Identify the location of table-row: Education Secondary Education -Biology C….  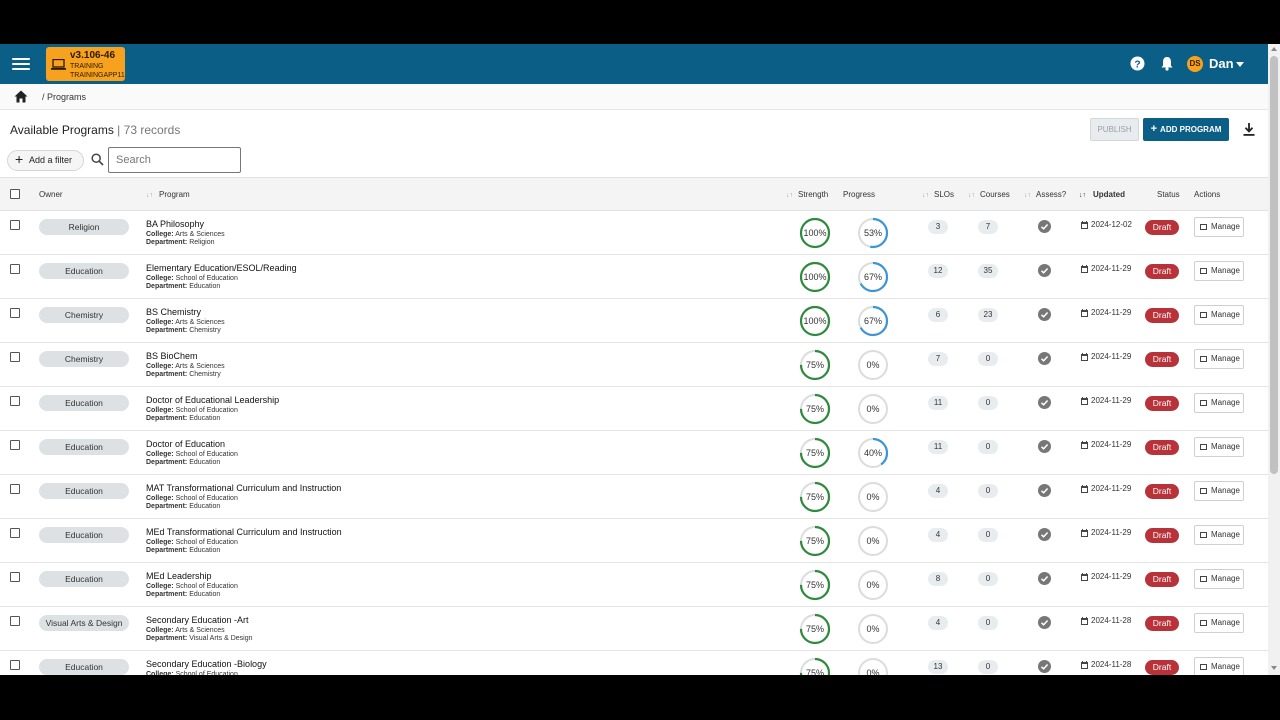
(634, 663).